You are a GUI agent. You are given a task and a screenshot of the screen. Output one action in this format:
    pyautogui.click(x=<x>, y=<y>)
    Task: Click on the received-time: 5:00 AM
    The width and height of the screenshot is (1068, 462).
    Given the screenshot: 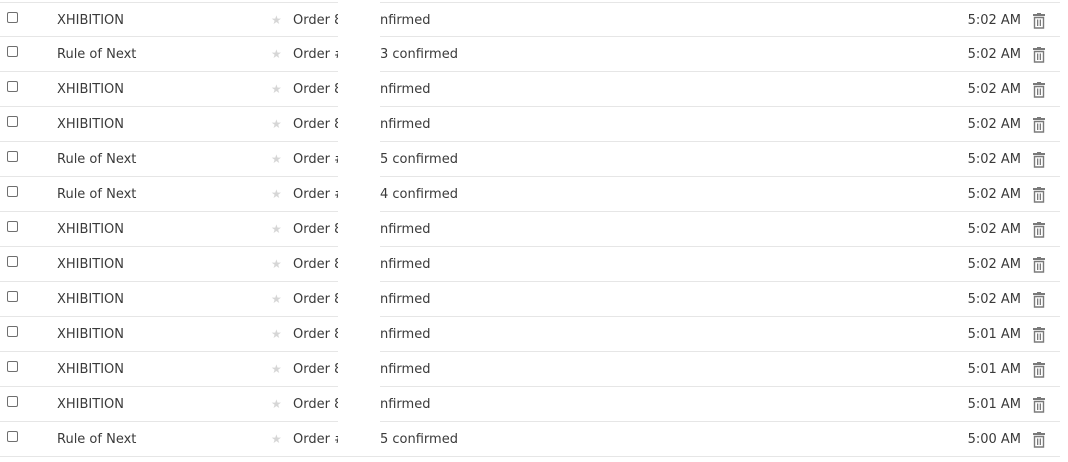 What is the action you would take?
    pyautogui.click(x=994, y=439)
    